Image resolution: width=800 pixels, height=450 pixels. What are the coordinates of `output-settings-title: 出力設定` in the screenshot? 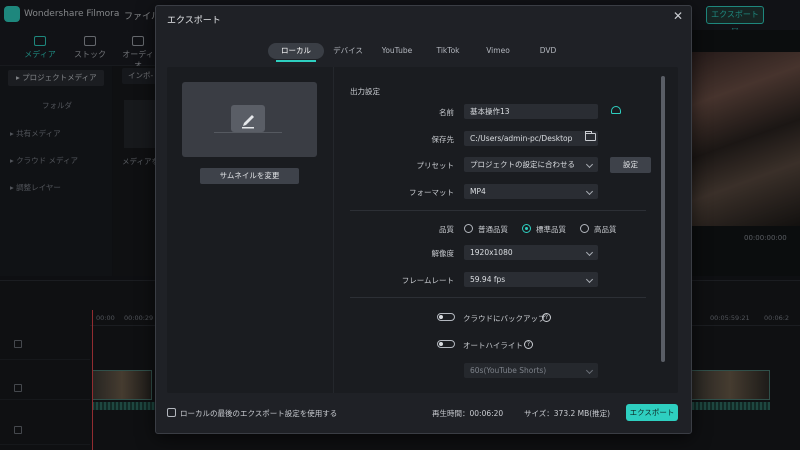 It's located at (365, 91).